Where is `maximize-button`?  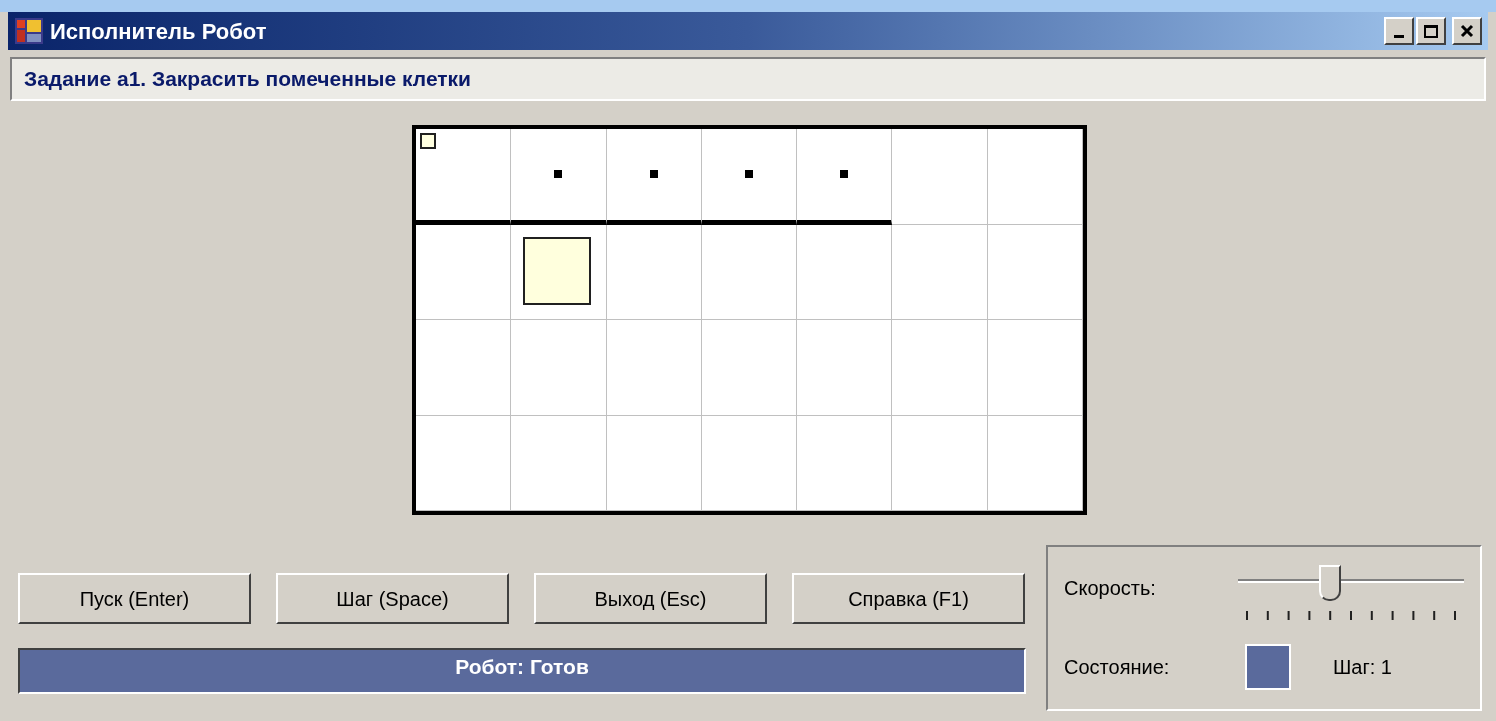
maximize-button is located at coordinates (1431, 31).